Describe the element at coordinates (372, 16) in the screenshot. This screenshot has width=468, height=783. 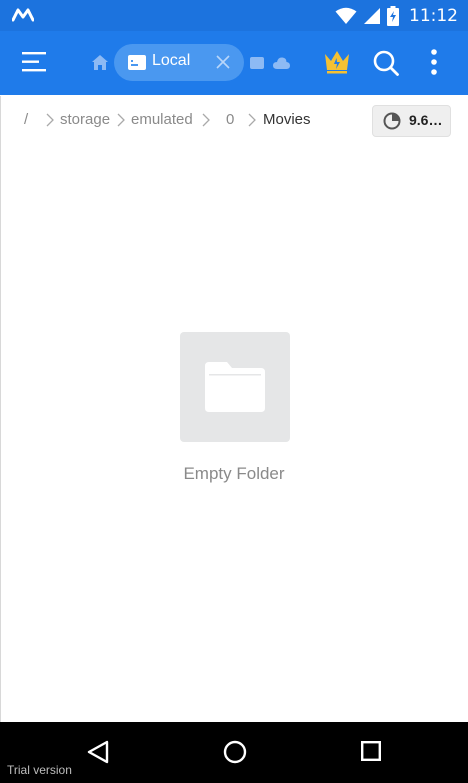
I see `signal-icon` at that location.